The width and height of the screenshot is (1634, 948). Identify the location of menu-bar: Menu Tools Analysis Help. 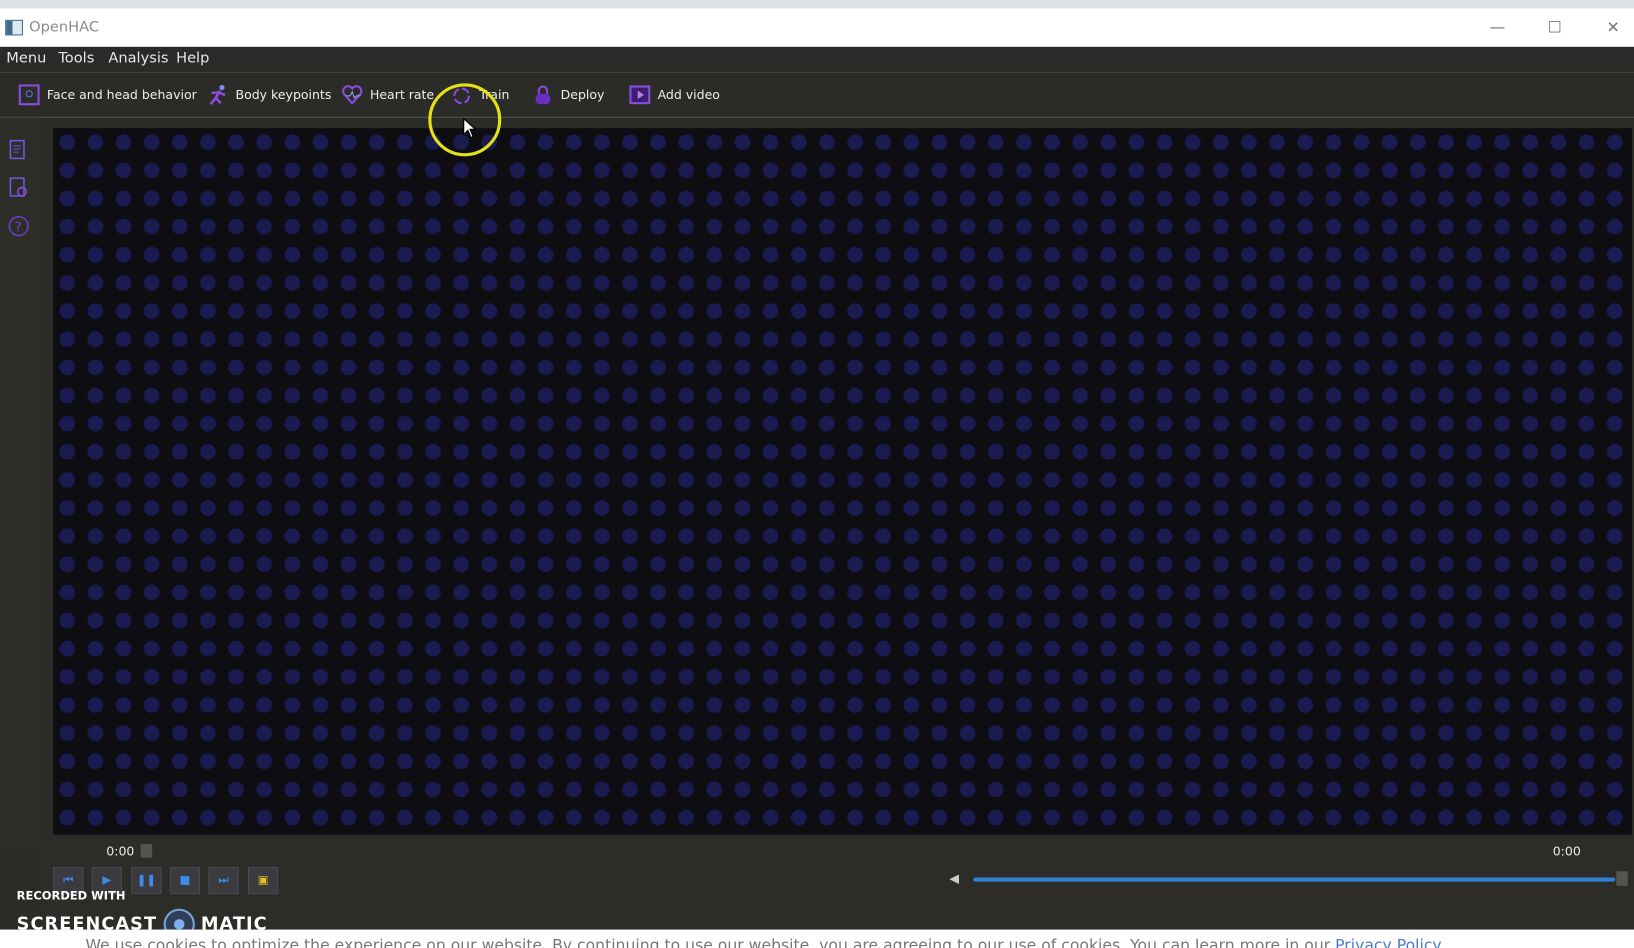
(817, 59).